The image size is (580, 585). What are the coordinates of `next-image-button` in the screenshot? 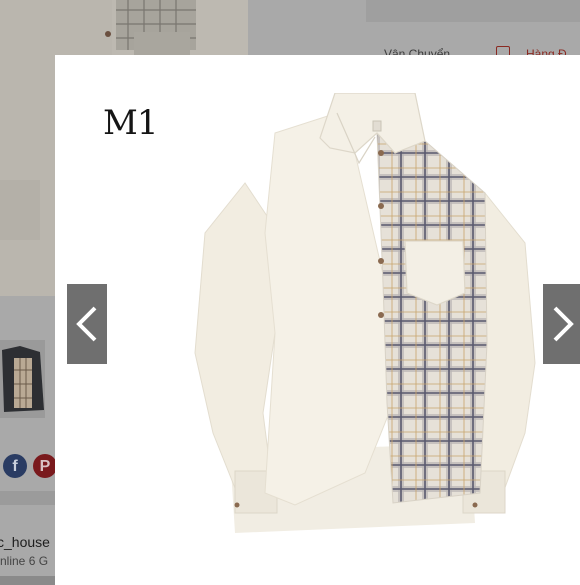 It's located at (561, 324).